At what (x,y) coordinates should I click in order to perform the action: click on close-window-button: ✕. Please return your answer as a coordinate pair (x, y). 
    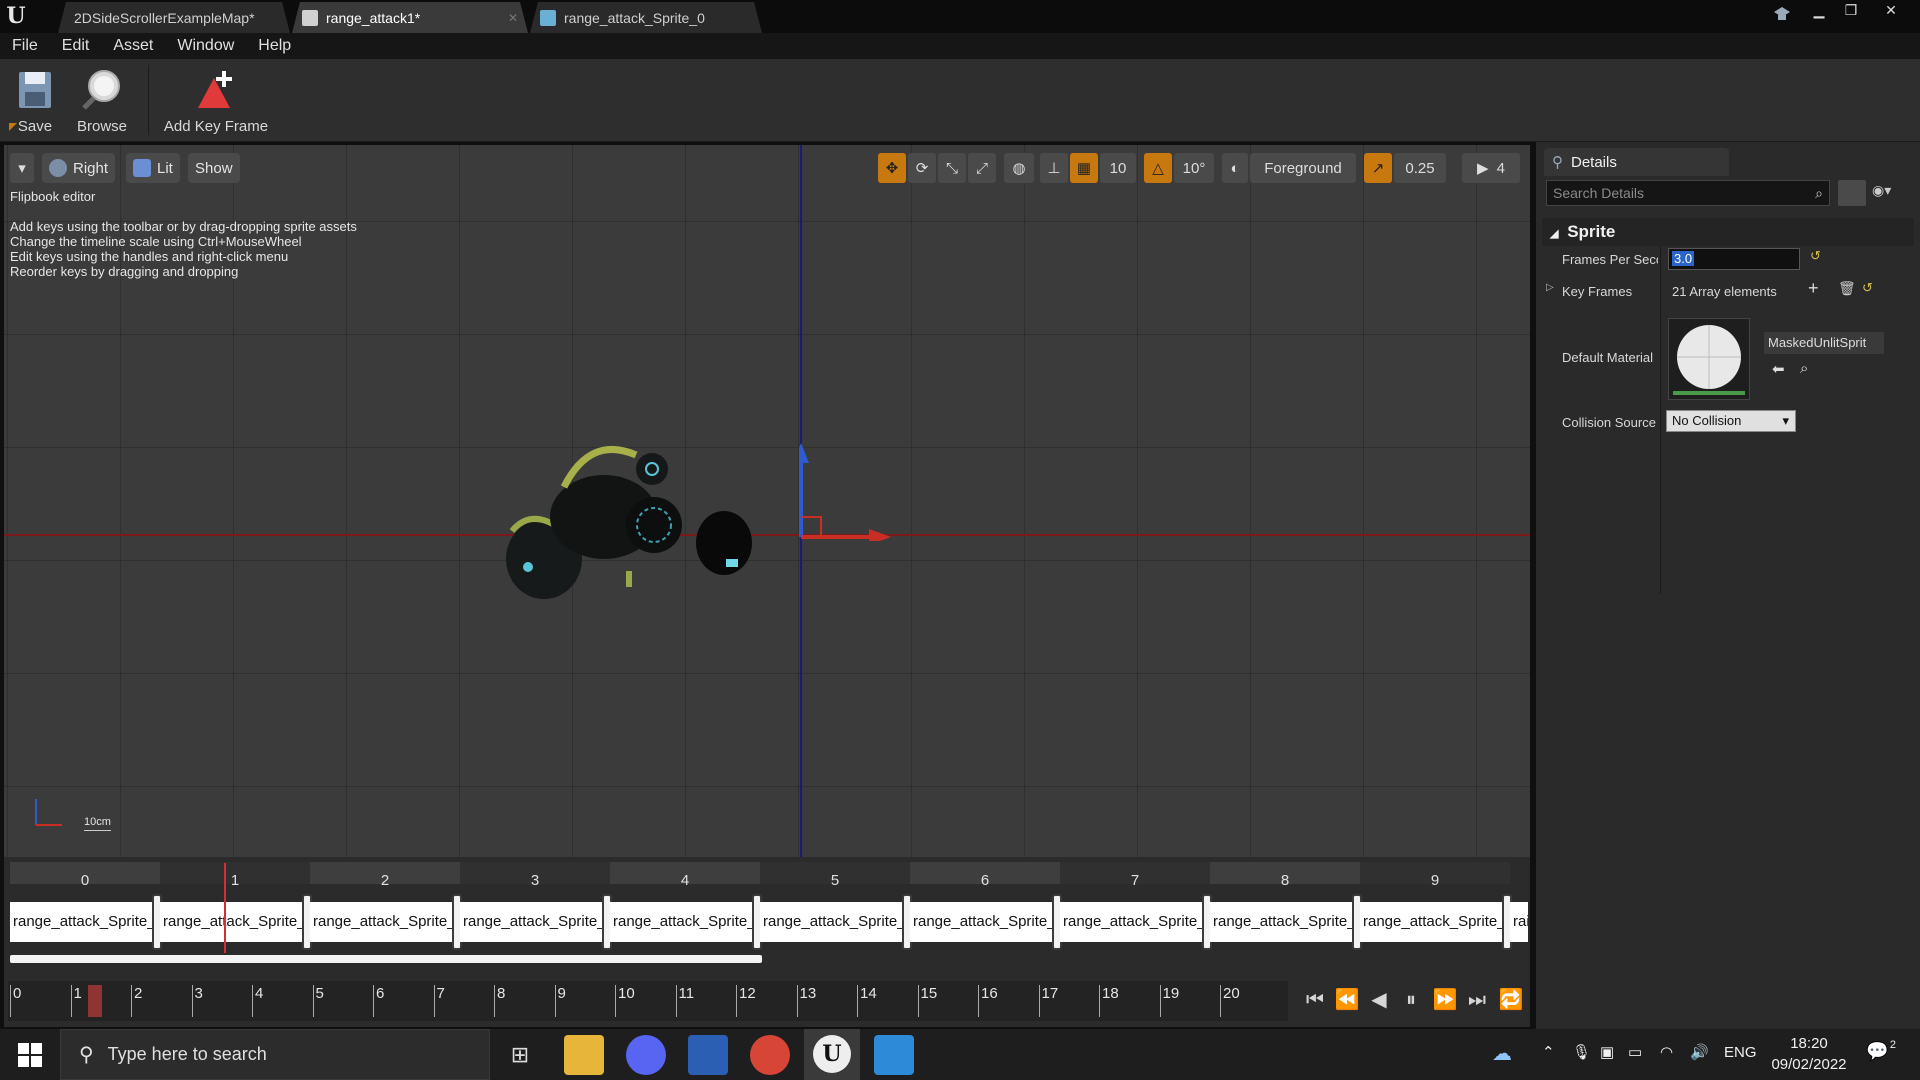
    Looking at the image, I should click on (1891, 11).